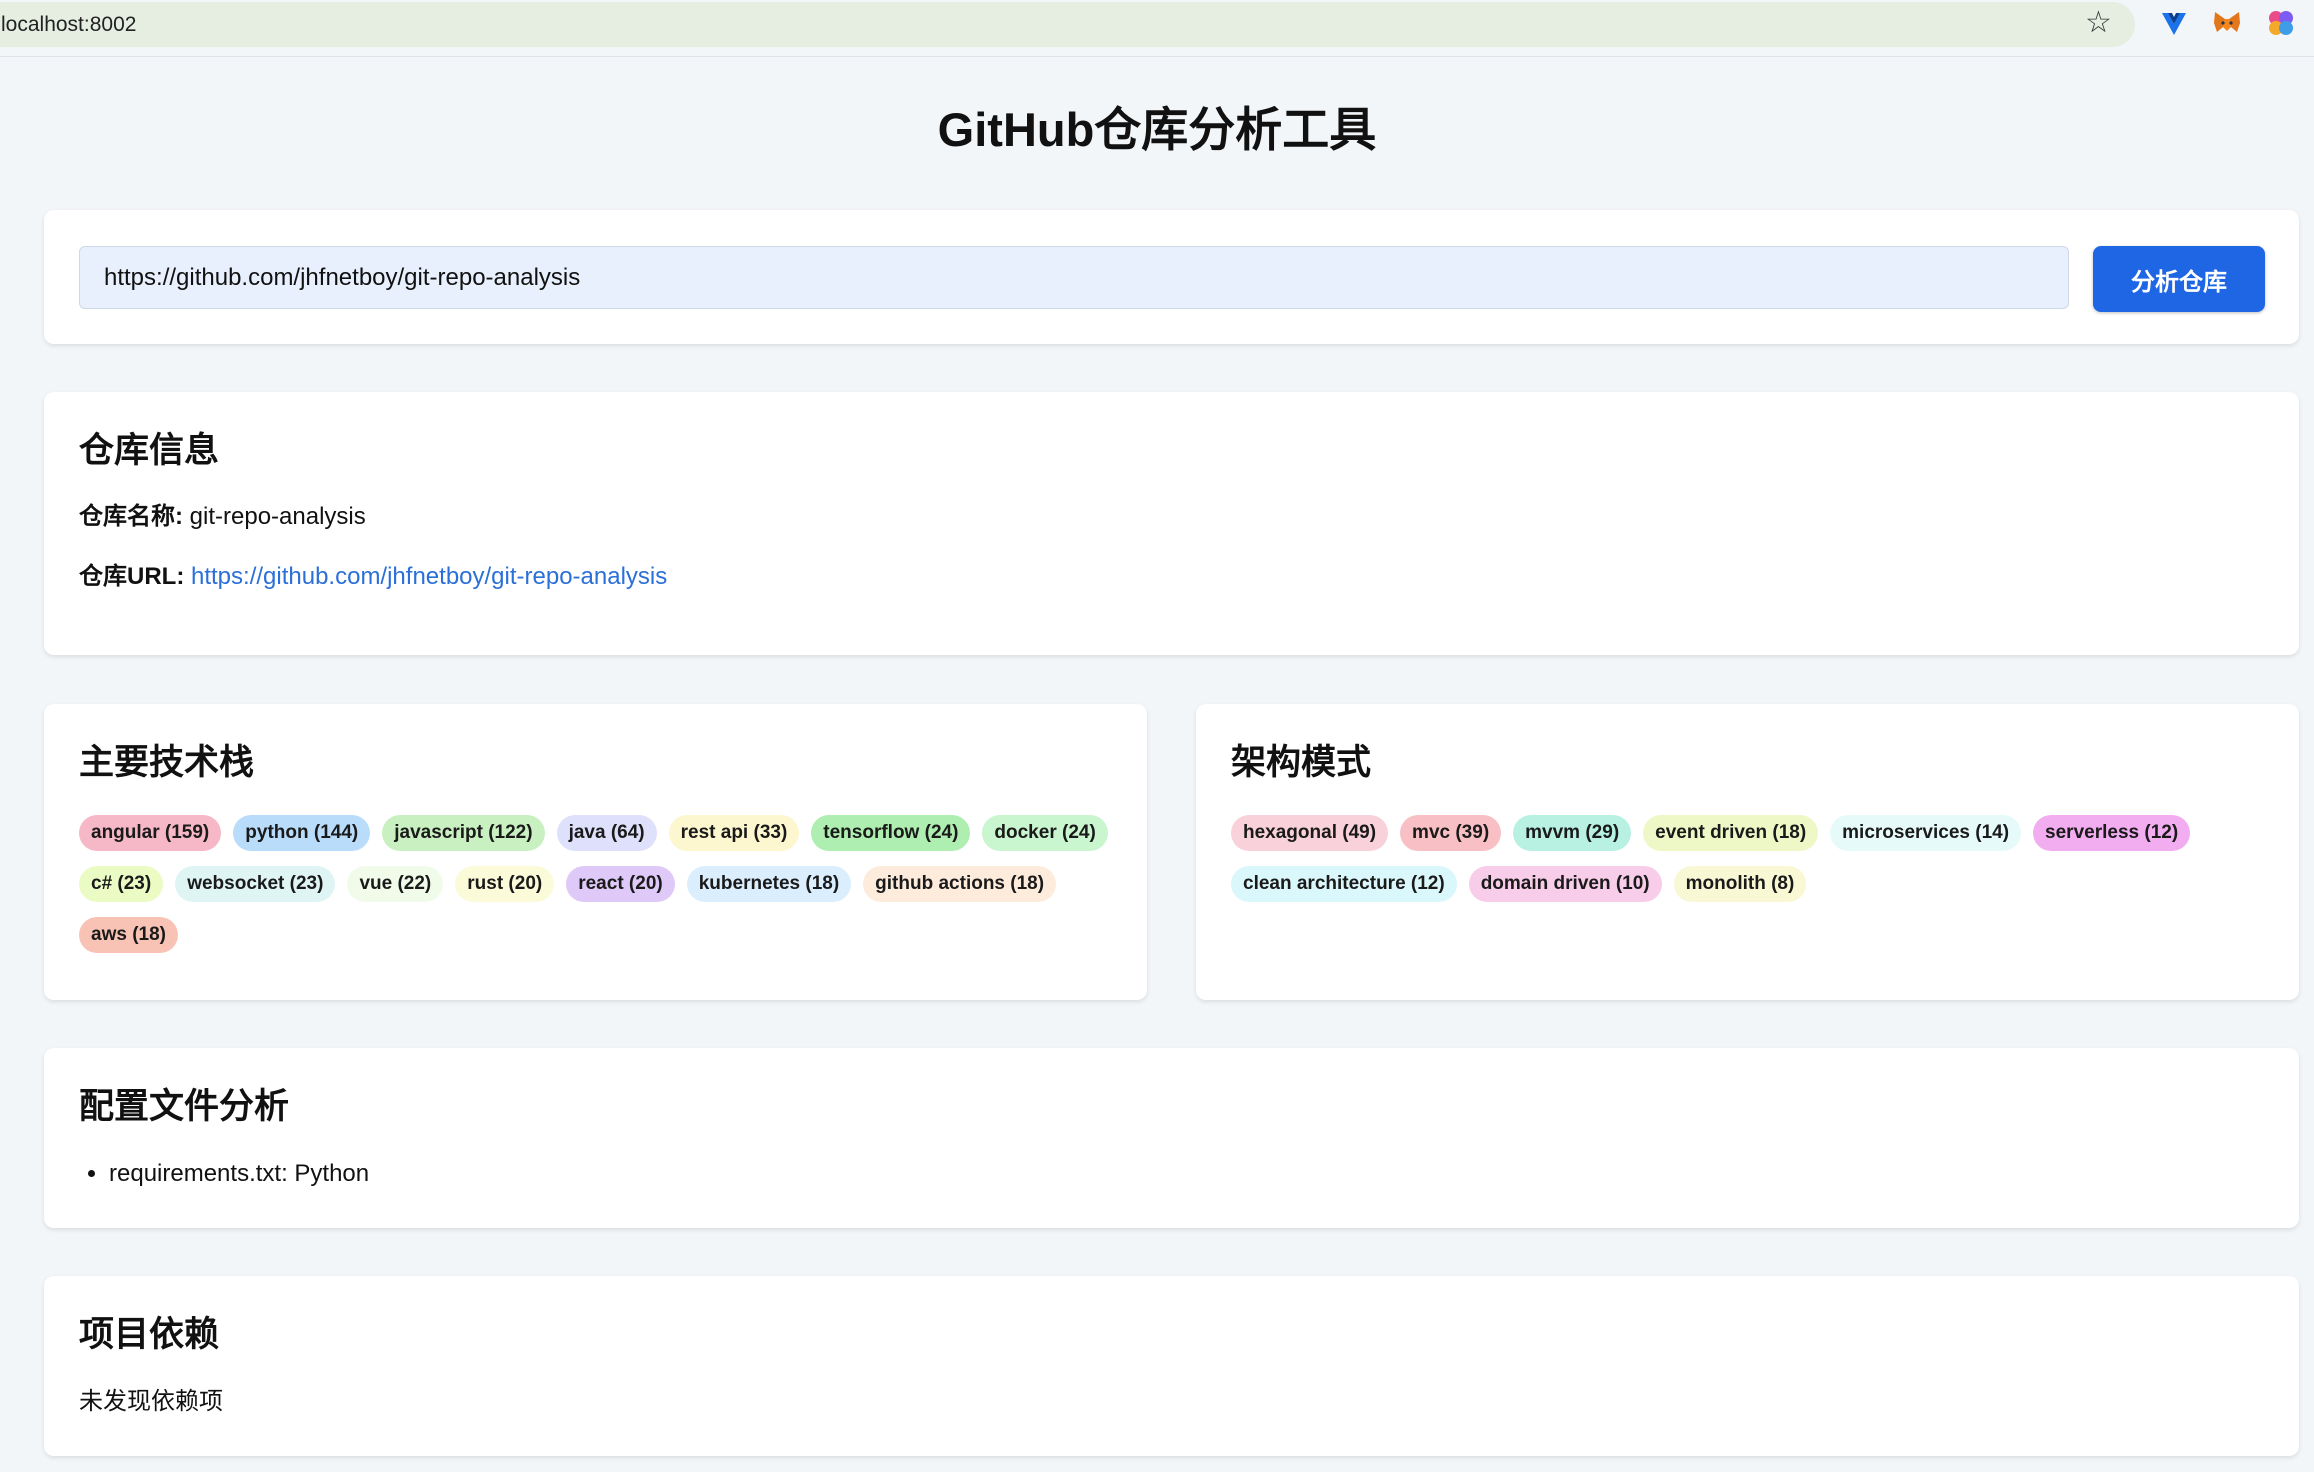 The image size is (2314, 1472). Describe the element at coordinates (277, 516) in the screenshot. I see `repo-name-value: git-repo-analysis` at that location.